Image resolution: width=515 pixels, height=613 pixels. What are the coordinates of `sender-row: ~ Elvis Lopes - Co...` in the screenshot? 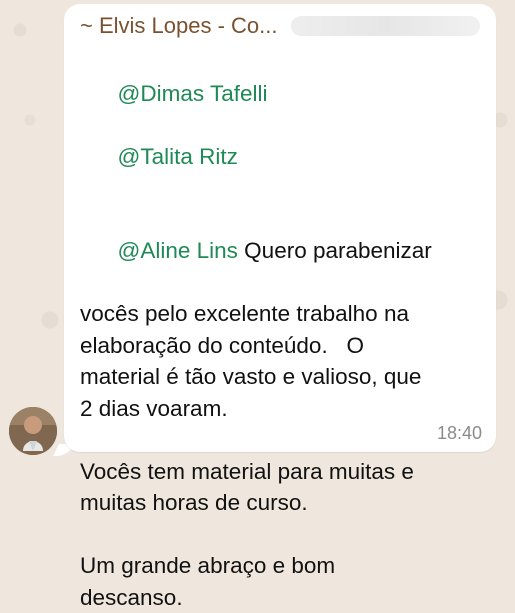 It's located at (280, 26).